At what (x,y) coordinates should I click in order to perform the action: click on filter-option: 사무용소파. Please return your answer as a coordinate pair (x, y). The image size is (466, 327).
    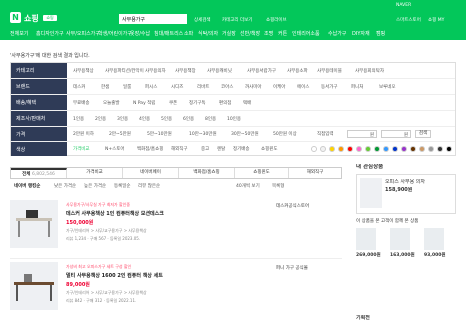
    Looking at the image, I should click on (297, 71).